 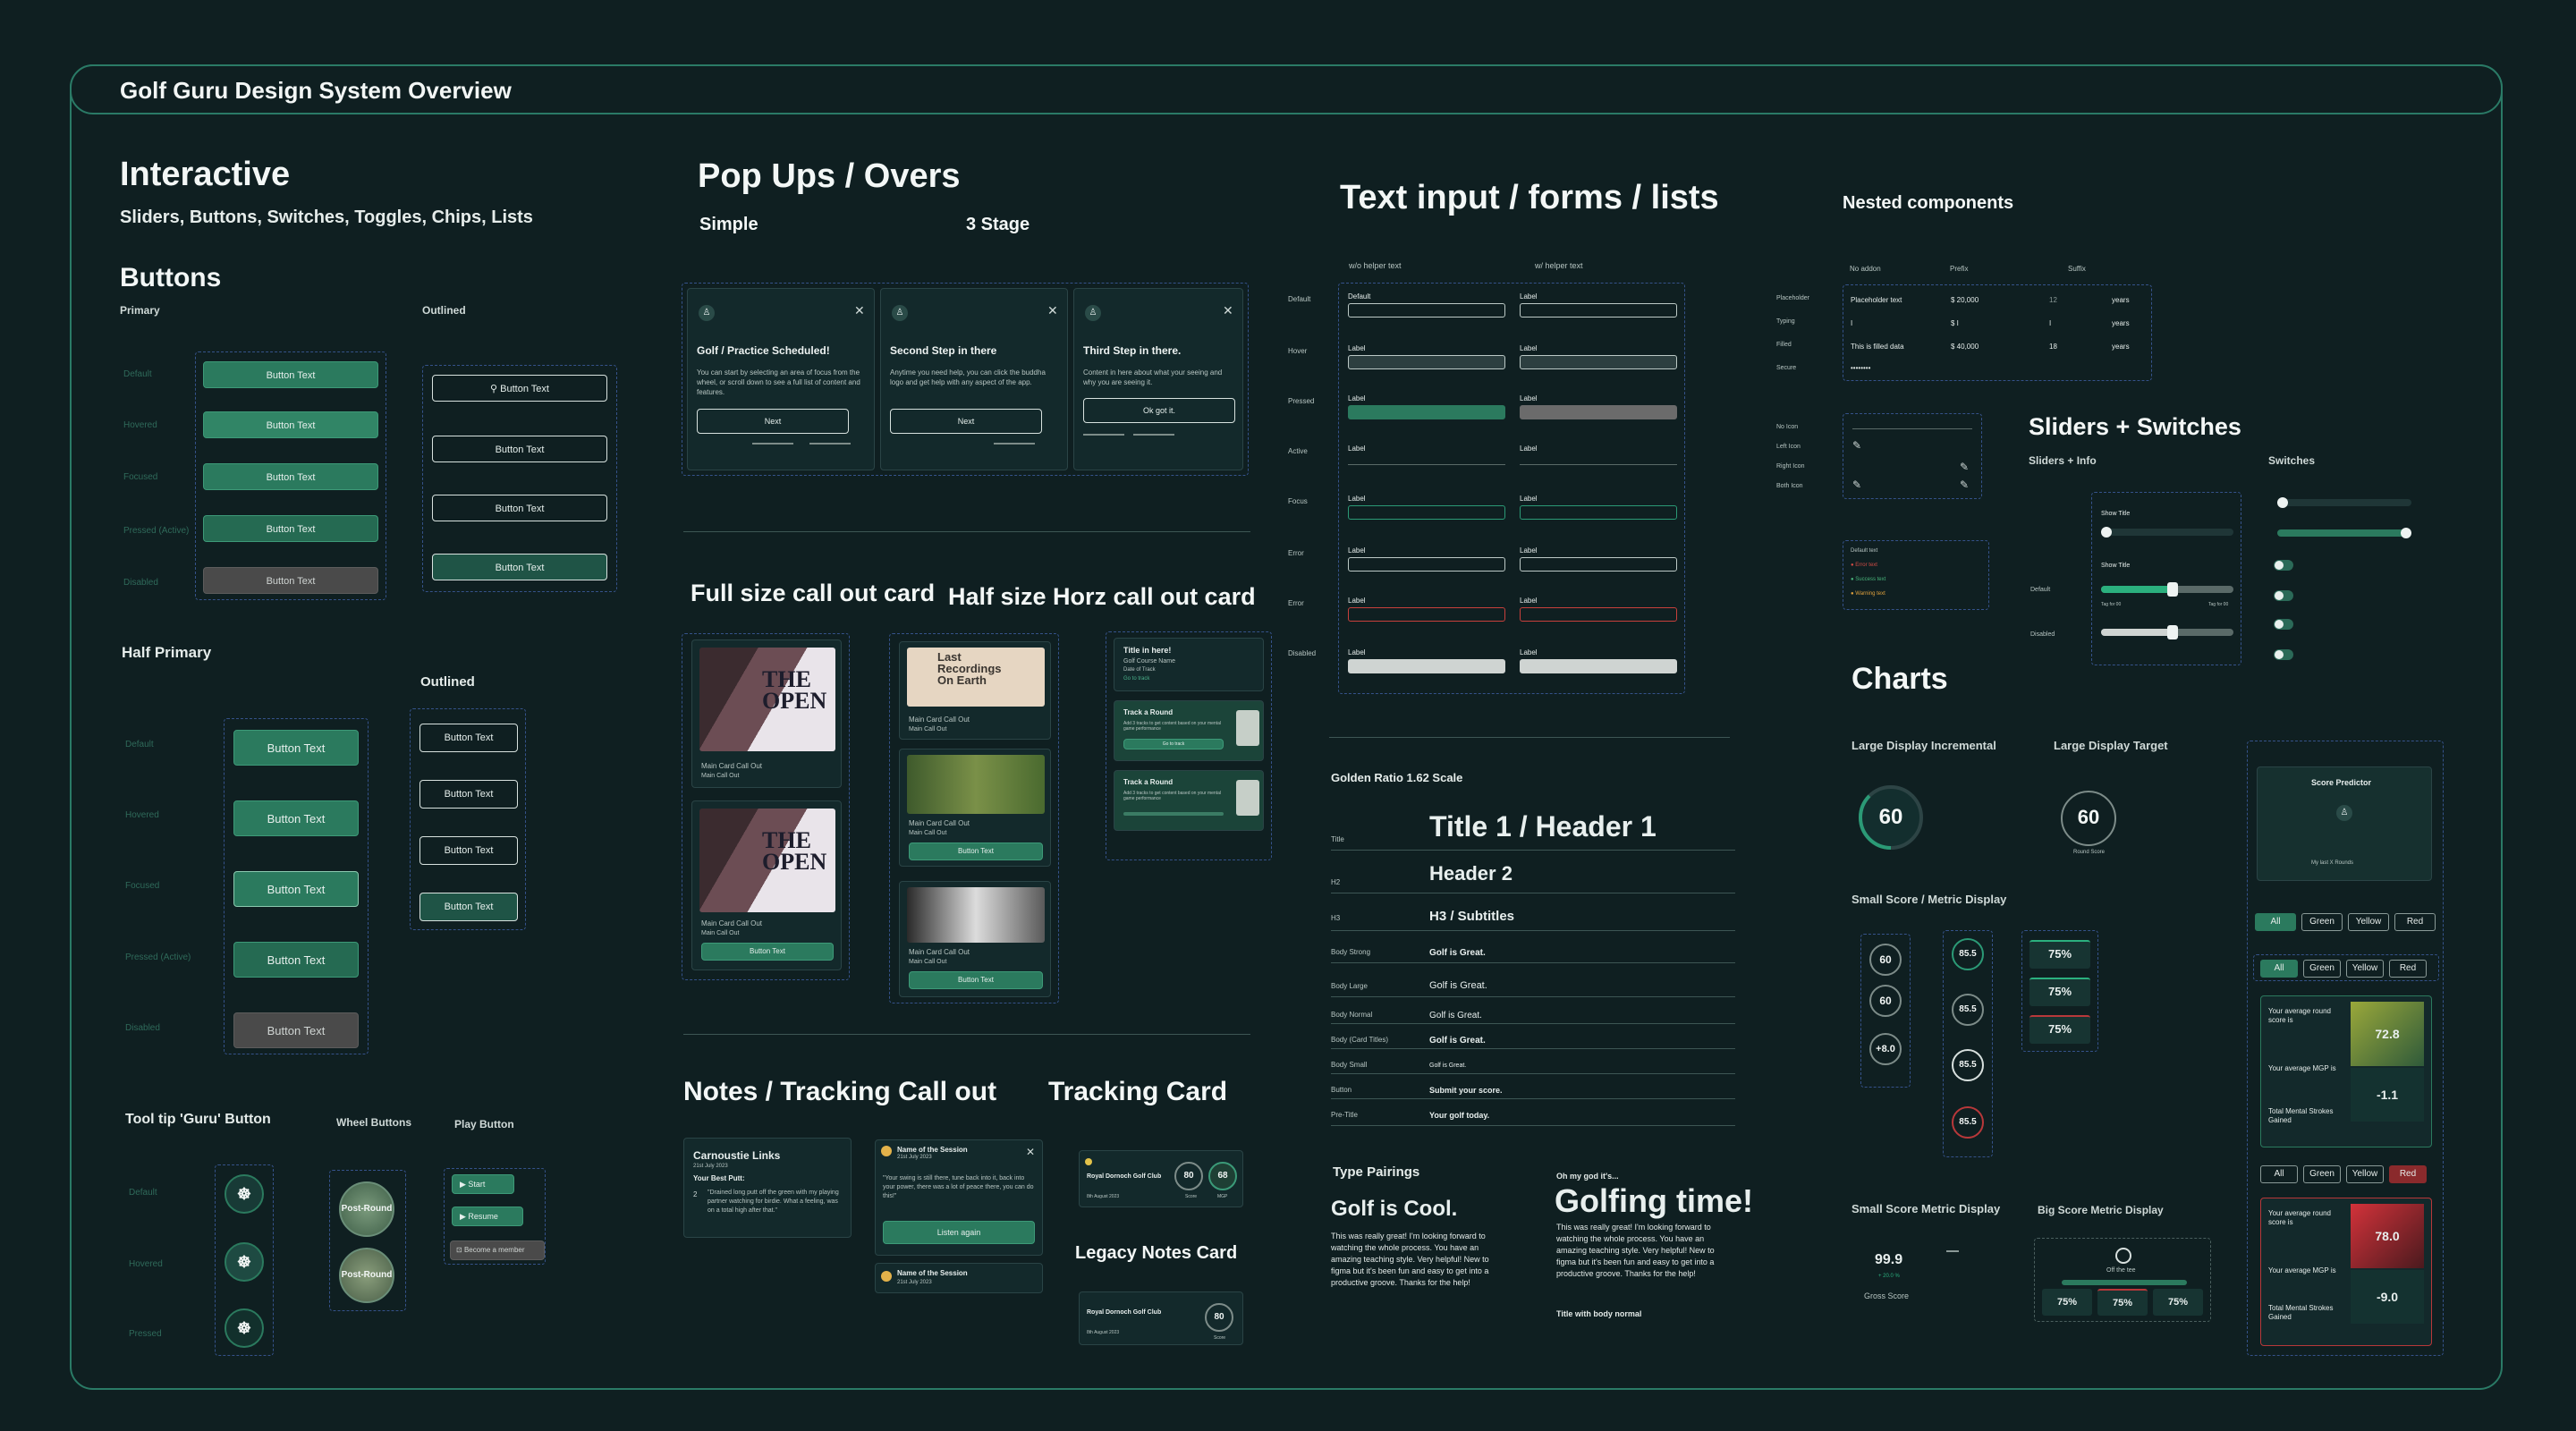 I want to click on go-link: Go to track, so click(x=1136, y=679).